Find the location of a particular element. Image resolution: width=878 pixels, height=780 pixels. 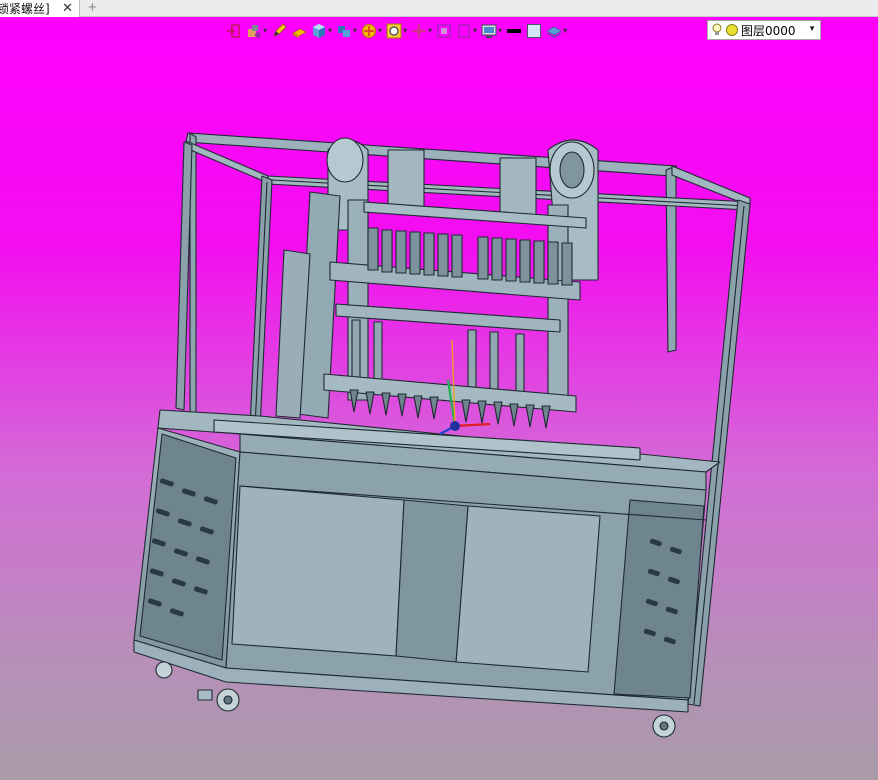

document-tab-title: 锁紧螺丝] is located at coordinates (25, 9).